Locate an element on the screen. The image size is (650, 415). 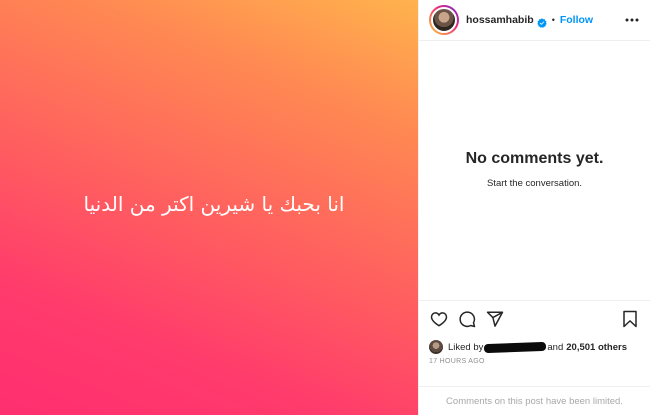
comment-icon is located at coordinates (467, 319).